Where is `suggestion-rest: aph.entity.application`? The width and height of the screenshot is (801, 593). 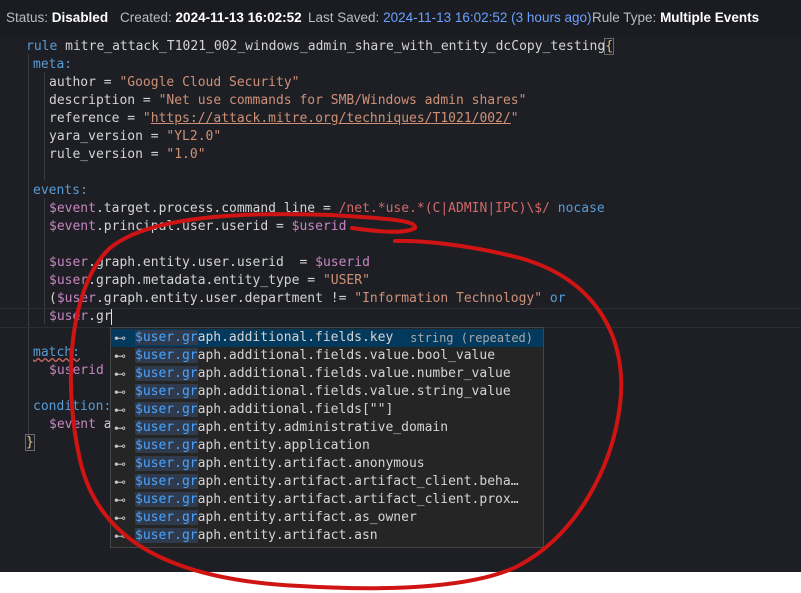
suggestion-rest: aph.entity.application is located at coordinates (283, 445).